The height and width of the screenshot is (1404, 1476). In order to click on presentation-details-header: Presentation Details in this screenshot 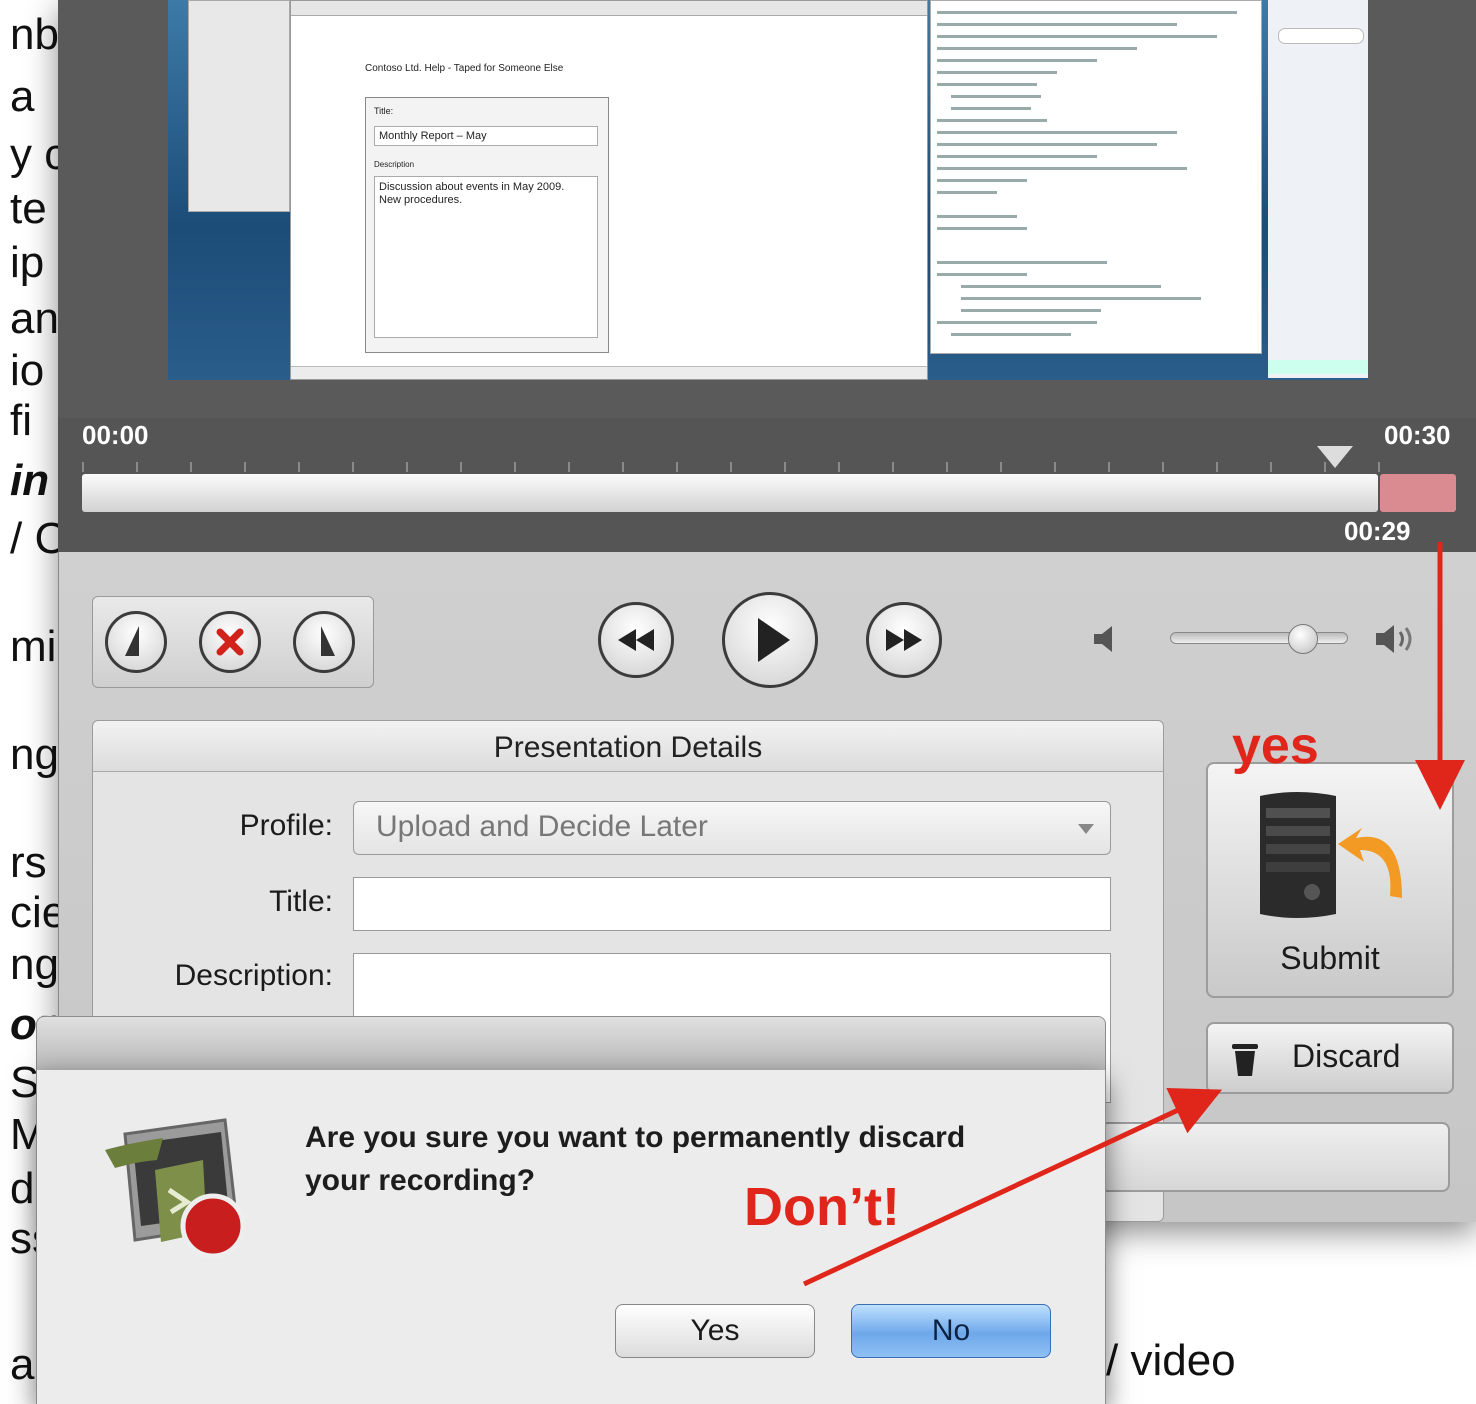, I will do `click(628, 746)`.